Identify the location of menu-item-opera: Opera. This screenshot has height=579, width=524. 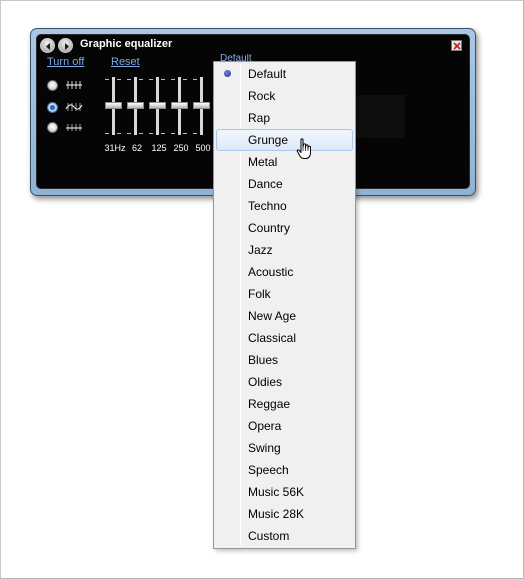
(284, 426).